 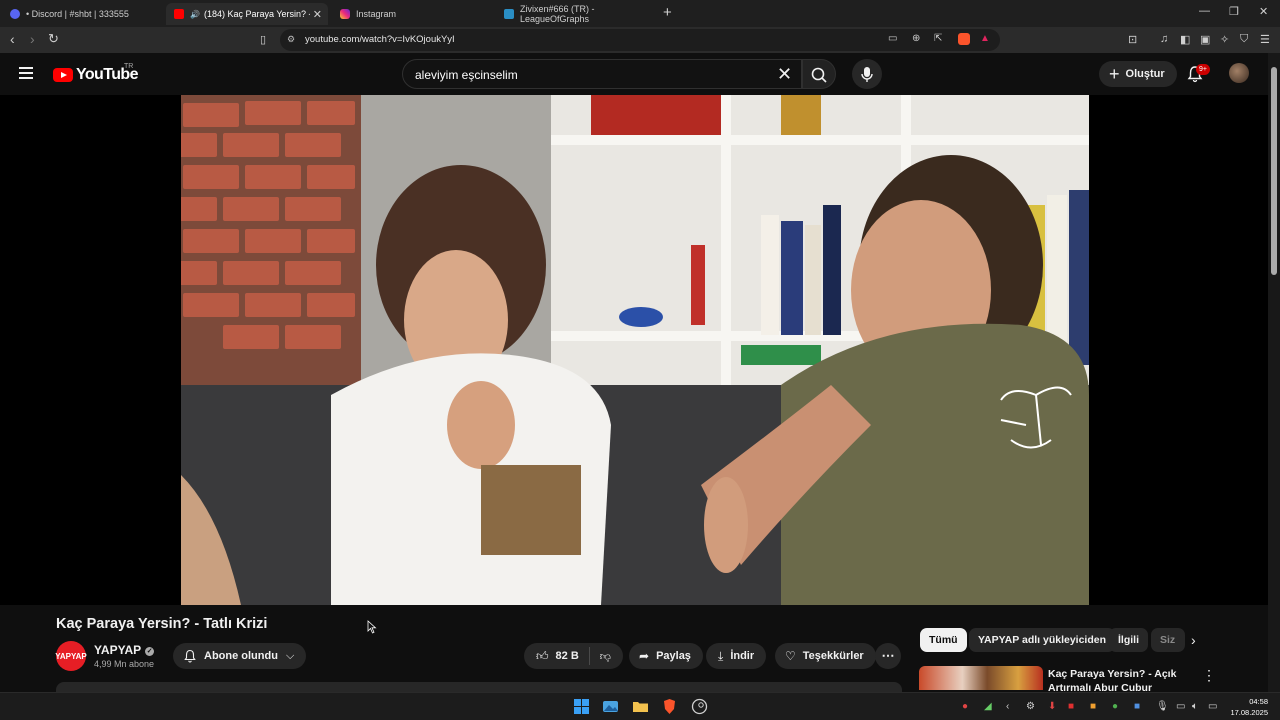 What do you see at coordinates (129, 66) in the screenshot?
I see `region-code: TR` at bounding box center [129, 66].